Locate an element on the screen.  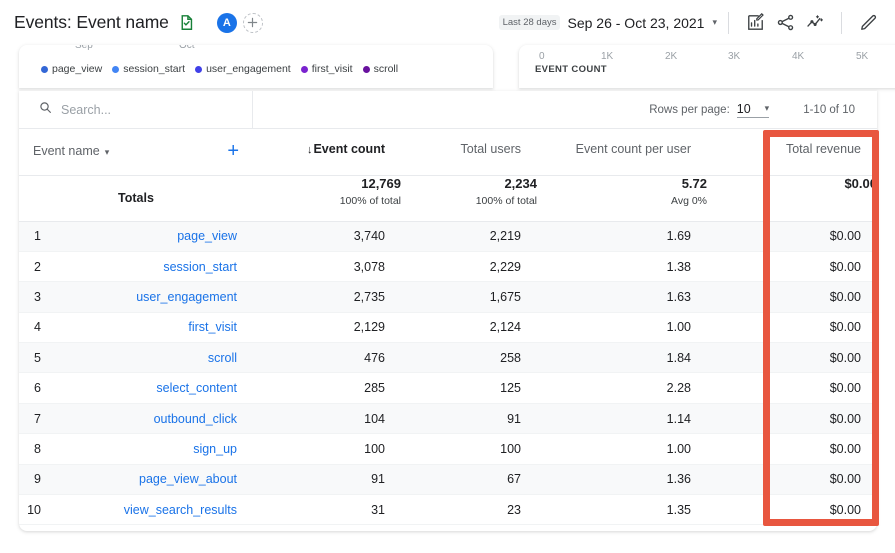
pagination-range: 1-10 of 10 is located at coordinates (829, 109).